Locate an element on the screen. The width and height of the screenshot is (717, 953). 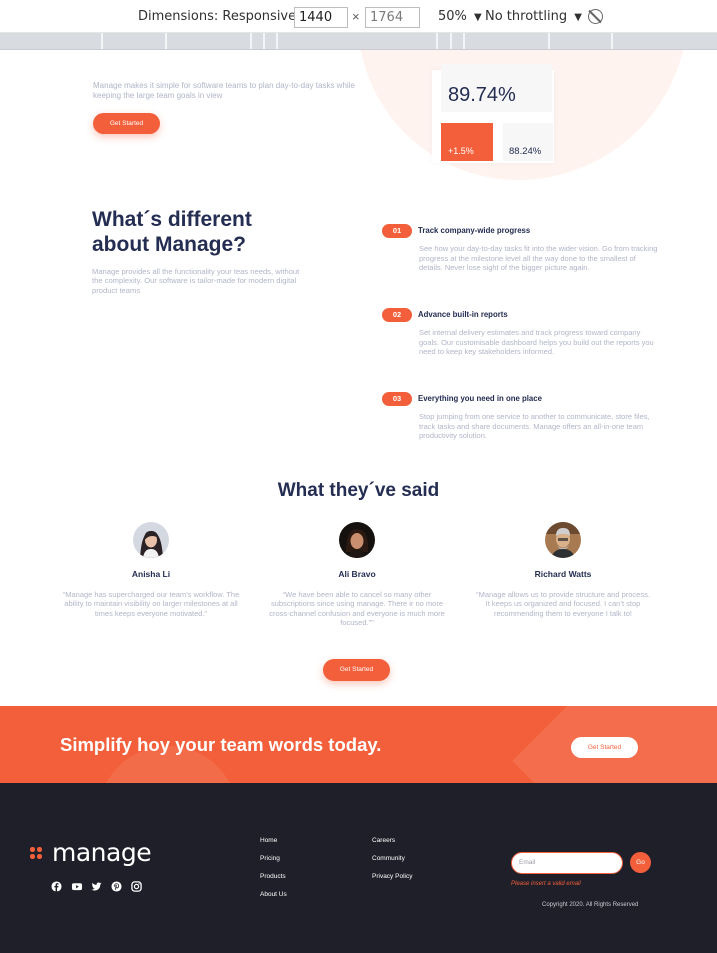
facebook-icon is located at coordinates (56, 886).